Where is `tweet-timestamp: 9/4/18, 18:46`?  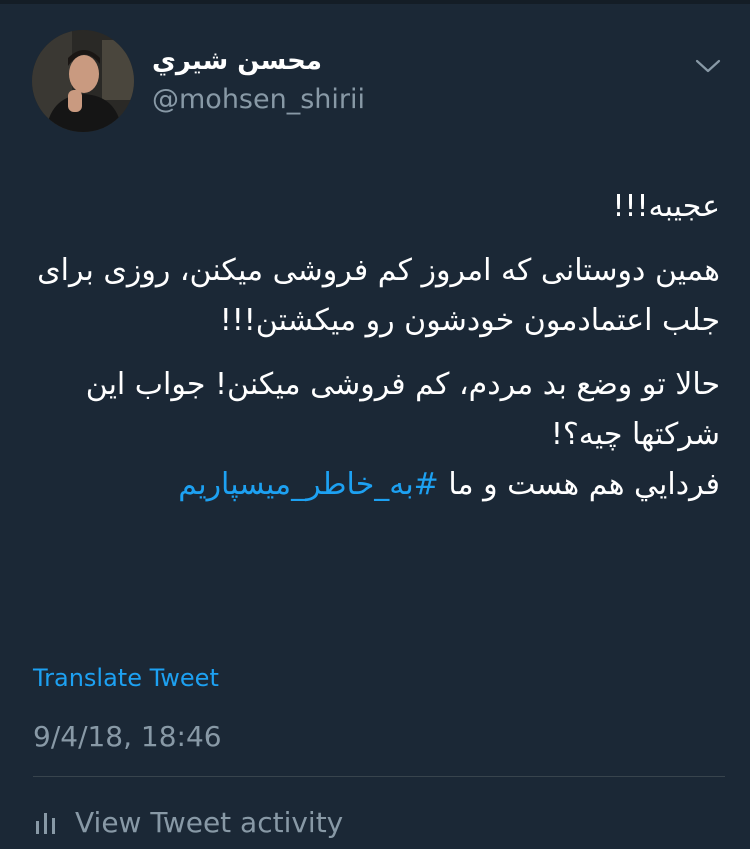 tweet-timestamp: 9/4/18, 18:46 is located at coordinates (127, 736).